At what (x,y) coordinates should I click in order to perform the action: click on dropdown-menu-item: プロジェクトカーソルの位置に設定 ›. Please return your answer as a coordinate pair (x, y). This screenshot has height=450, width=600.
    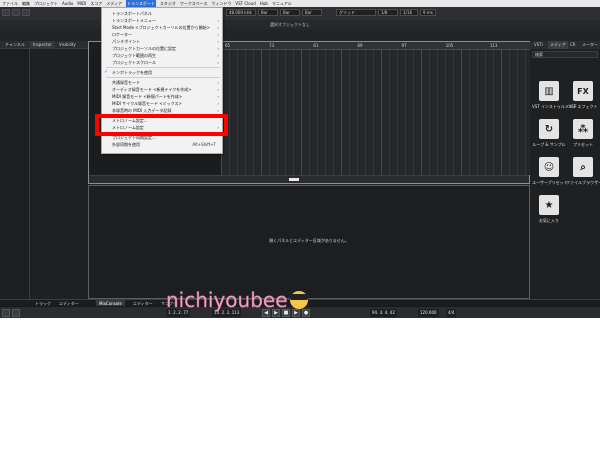
    Looking at the image, I should click on (162, 48).